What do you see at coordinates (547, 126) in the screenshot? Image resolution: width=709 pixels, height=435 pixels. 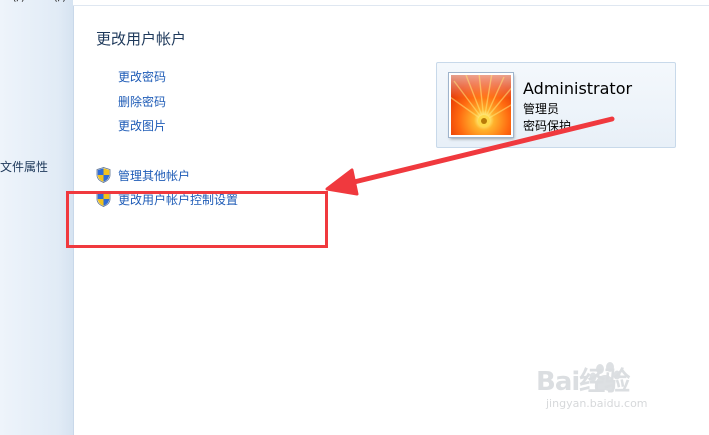 I see `account-password-status: 密码保护` at bounding box center [547, 126].